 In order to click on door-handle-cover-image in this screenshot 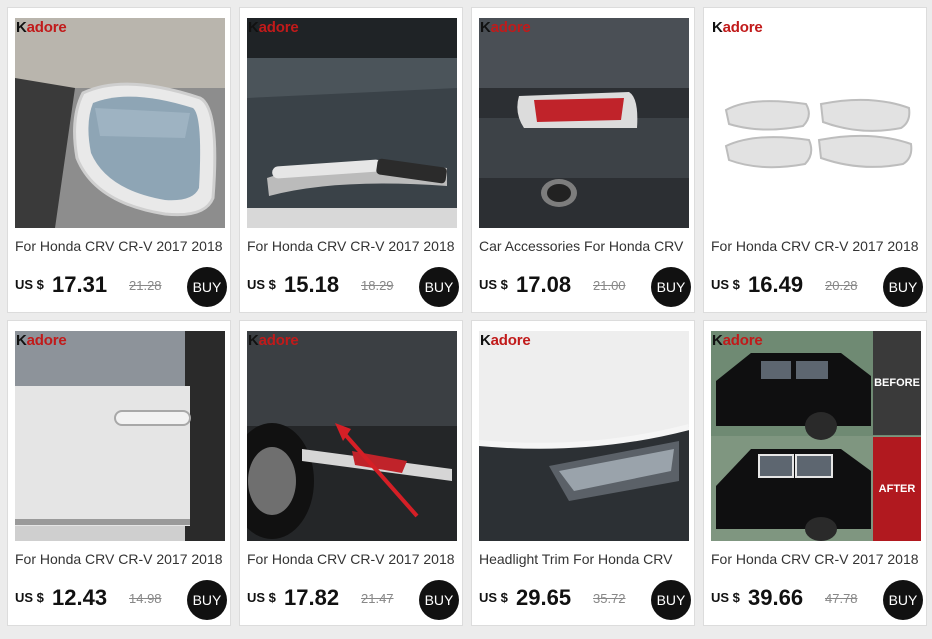, I will do `click(120, 436)`.